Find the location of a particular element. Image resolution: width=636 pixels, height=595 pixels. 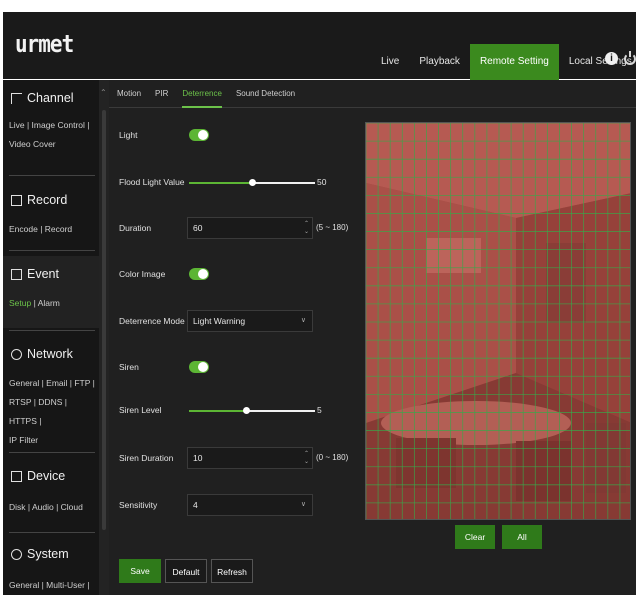

sidebar-link-row: Live | Image Control | is located at coordinates (52, 125).